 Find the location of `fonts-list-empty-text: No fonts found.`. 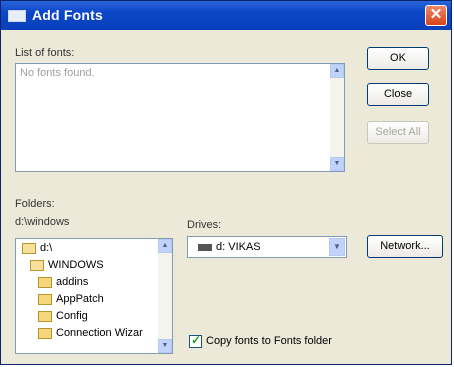

fonts-list-empty-text: No fonts found. is located at coordinates (57, 73).